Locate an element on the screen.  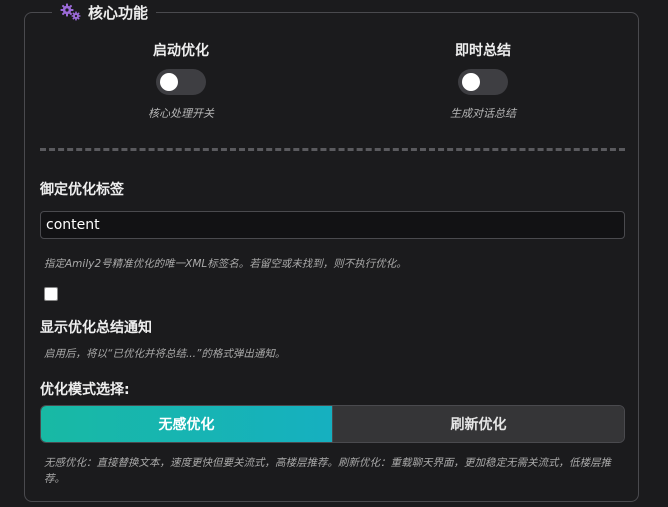
mode-option-seamless: 无感优化 is located at coordinates (186, 424).